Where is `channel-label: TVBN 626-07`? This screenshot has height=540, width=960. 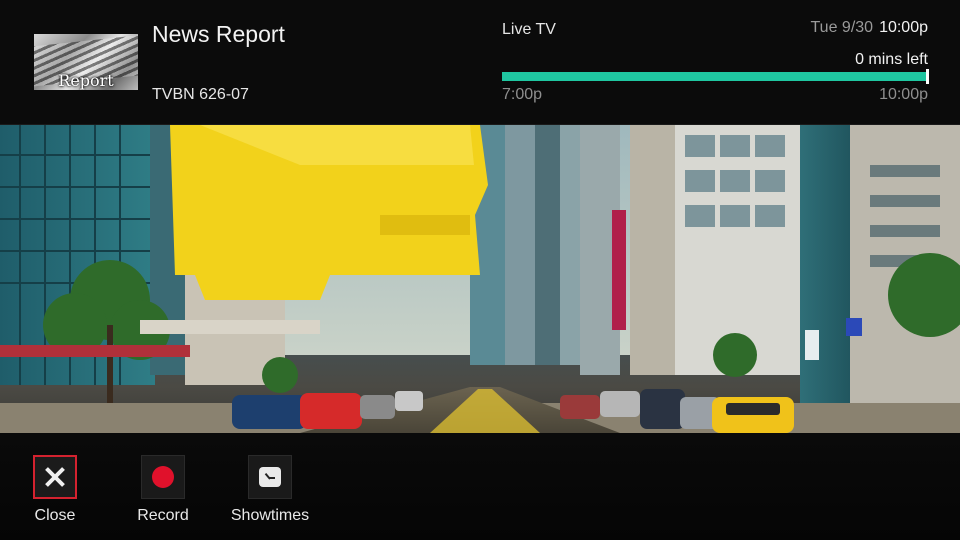 channel-label: TVBN 626-07 is located at coordinates (200, 94).